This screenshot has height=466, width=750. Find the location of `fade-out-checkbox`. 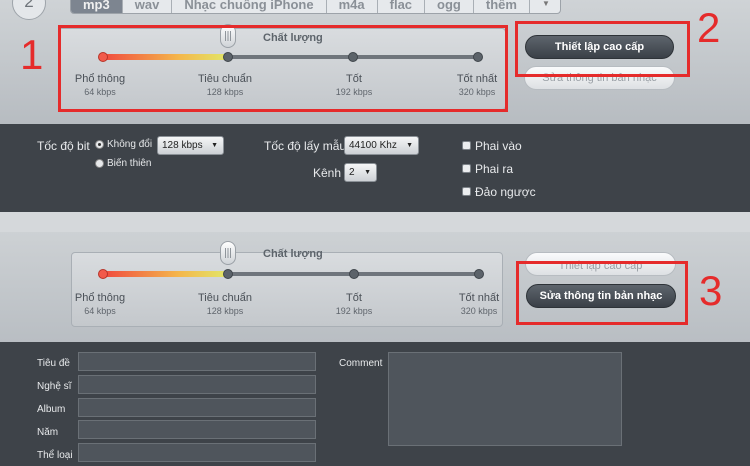

fade-out-checkbox is located at coordinates (466, 168).